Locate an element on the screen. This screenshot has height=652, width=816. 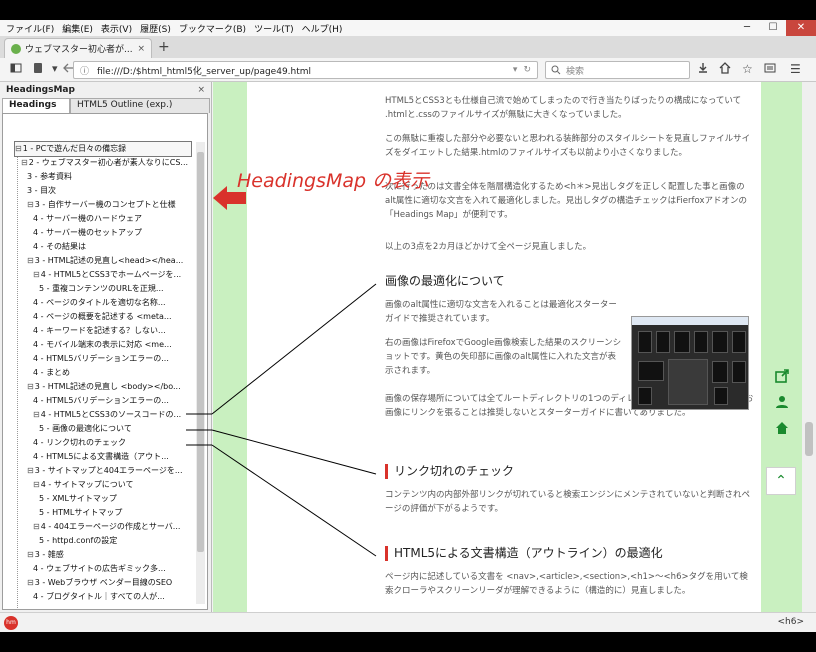
status-heading-indicator: <h6> is located at coordinates (790, 622).